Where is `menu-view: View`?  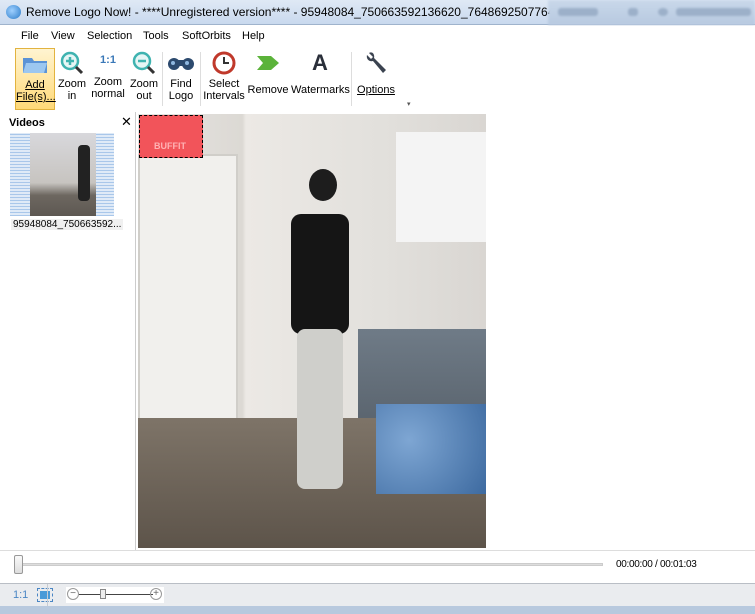 menu-view: View is located at coordinates (63, 36).